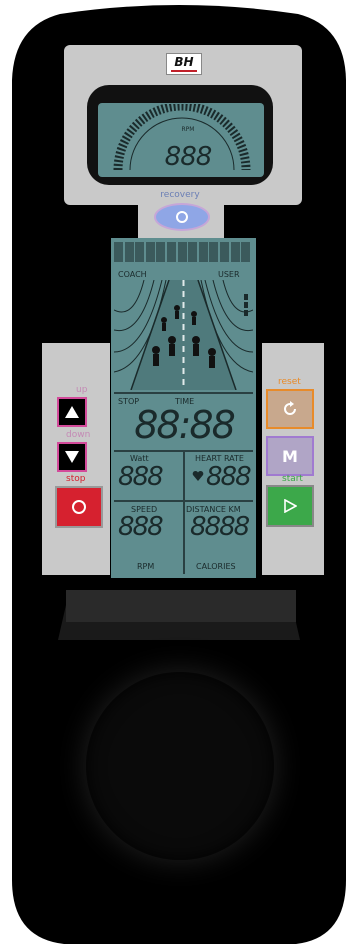 The width and height of the screenshot is (358, 949). I want to click on arrow-up-icon, so click(72, 412).